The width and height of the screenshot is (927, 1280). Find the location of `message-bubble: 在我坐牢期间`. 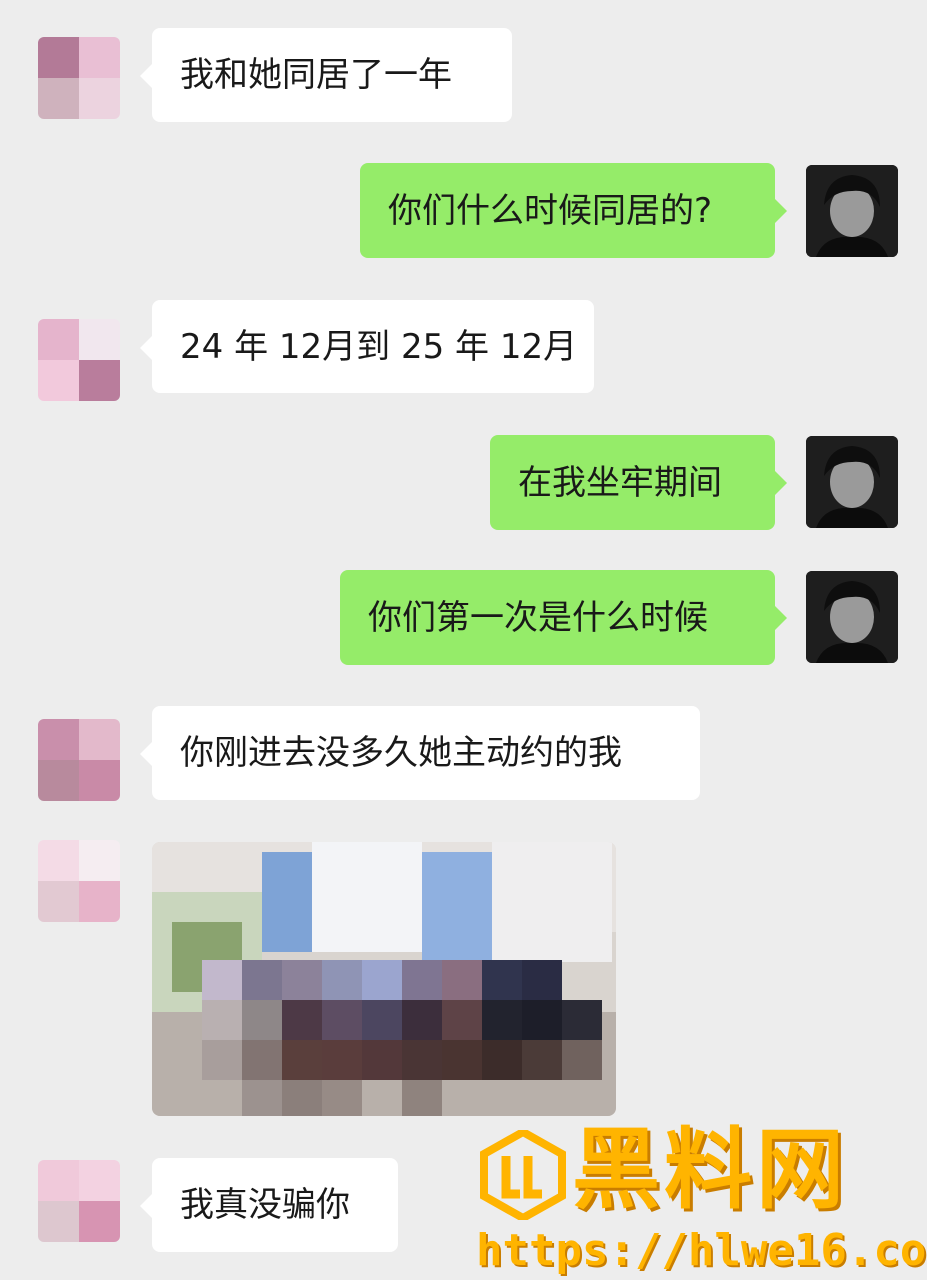

message-bubble: 在我坐牢期间 is located at coordinates (638, 482).